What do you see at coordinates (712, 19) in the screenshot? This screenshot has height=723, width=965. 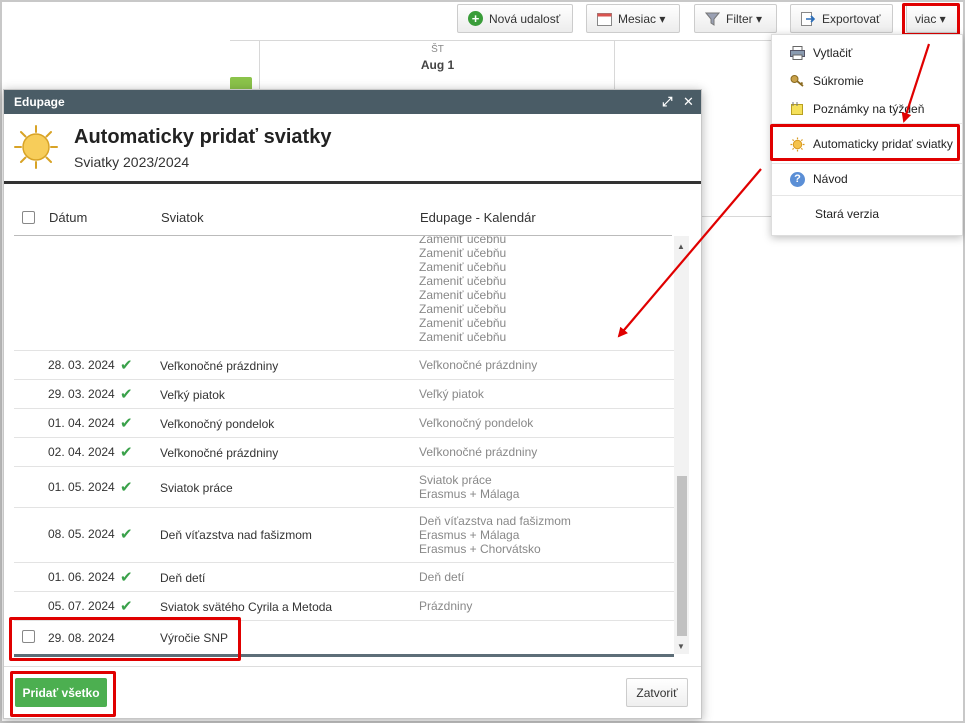 I see `funnel-icon` at bounding box center [712, 19].